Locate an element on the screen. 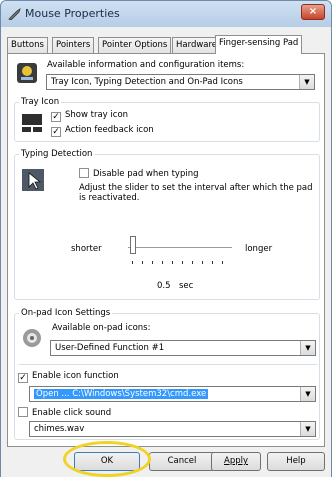  apply-button: Apply is located at coordinates (236, 461).